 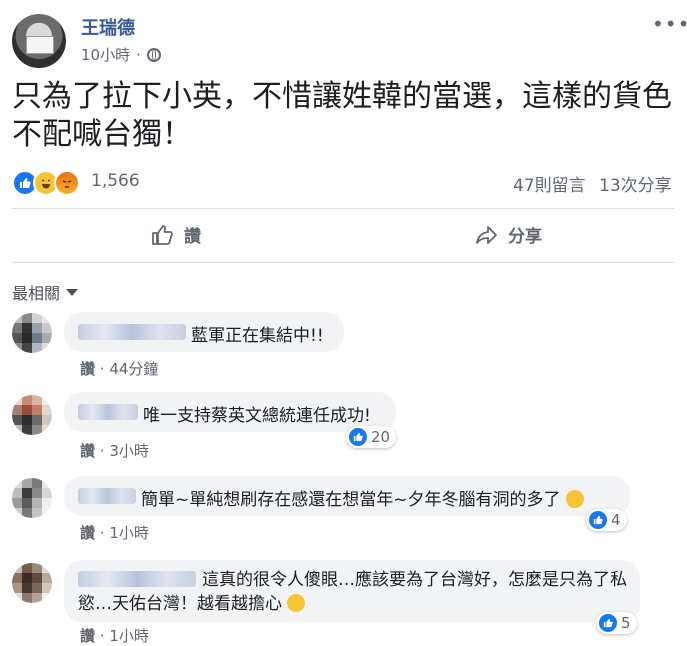 I want to click on comment-text: 簡單~單純想刷存在感還在想當年~夕年冬腦有洞的多了, so click(x=362, y=497).